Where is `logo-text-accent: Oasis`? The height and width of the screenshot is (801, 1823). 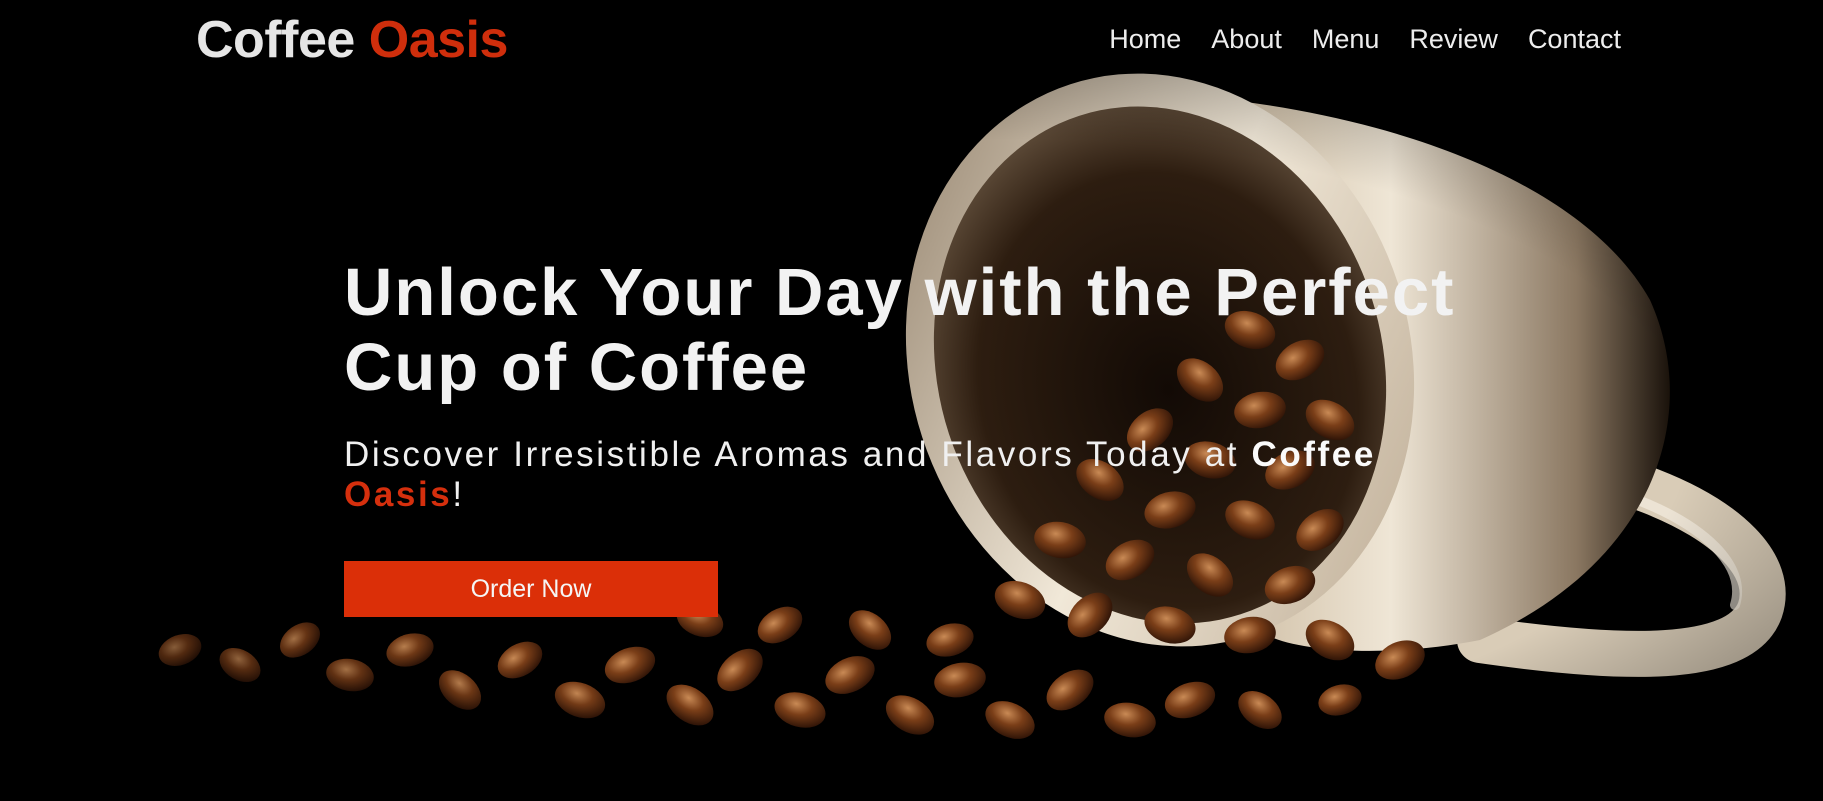 logo-text-accent: Oasis is located at coordinates (438, 40).